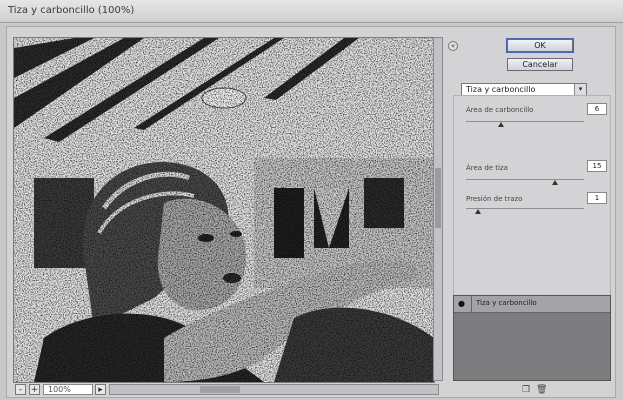 Image resolution: width=623 pixels, height=400 pixels. What do you see at coordinates (526, 390) in the screenshot?
I see `new-layer-icon: ❐` at bounding box center [526, 390].